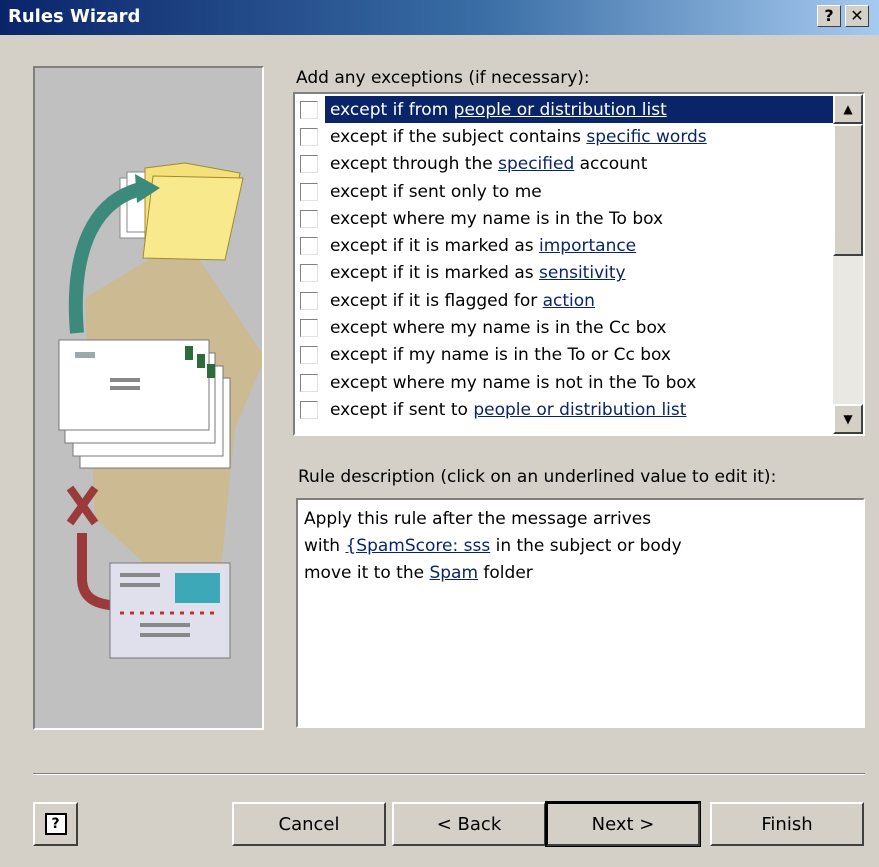 The height and width of the screenshot is (867, 879). I want to click on exception-text: except through the, so click(414, 164).